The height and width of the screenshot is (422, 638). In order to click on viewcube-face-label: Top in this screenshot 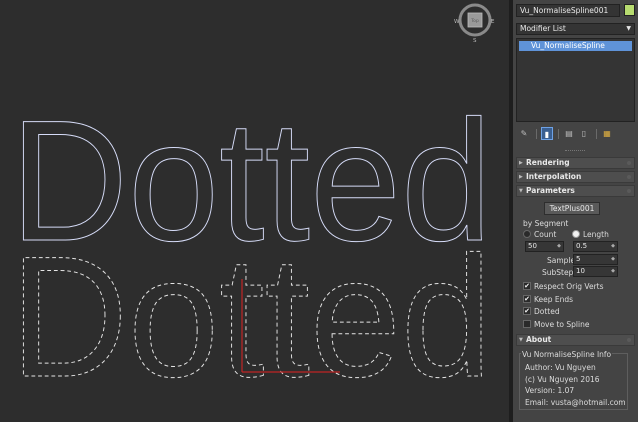, I will do `click(474, 21)`.